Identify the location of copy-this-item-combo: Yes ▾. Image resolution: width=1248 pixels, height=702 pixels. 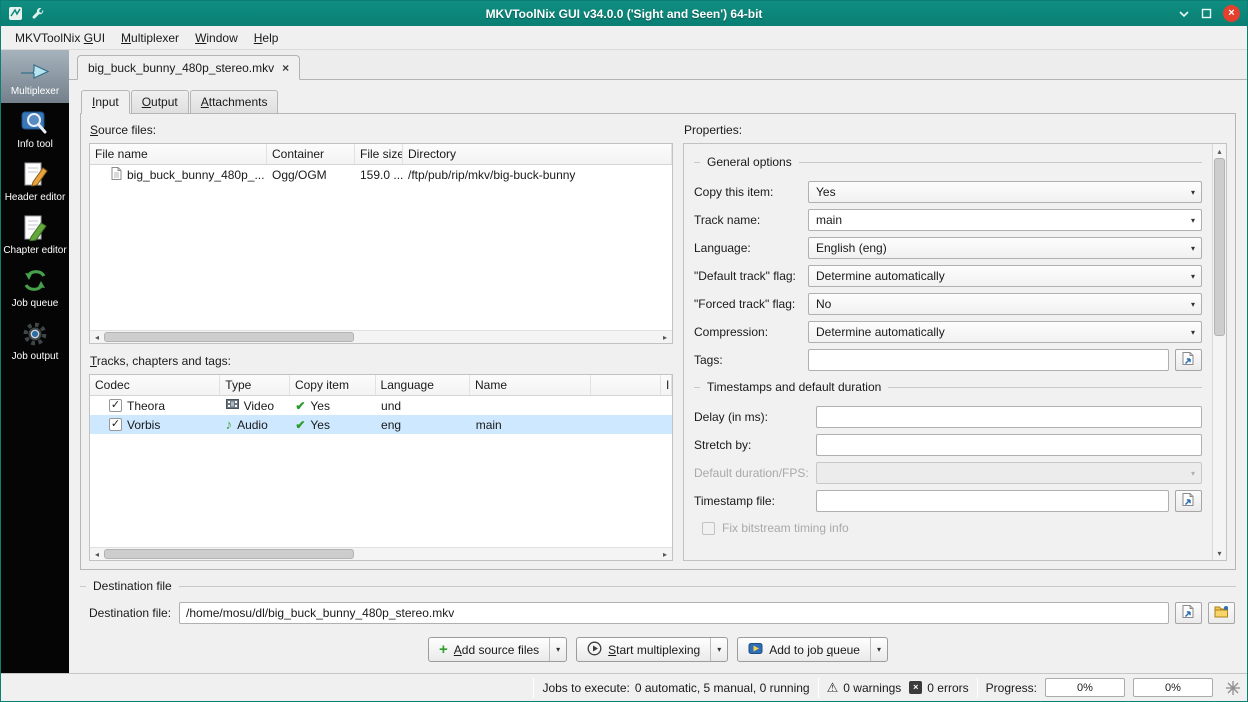
(1005, 192).